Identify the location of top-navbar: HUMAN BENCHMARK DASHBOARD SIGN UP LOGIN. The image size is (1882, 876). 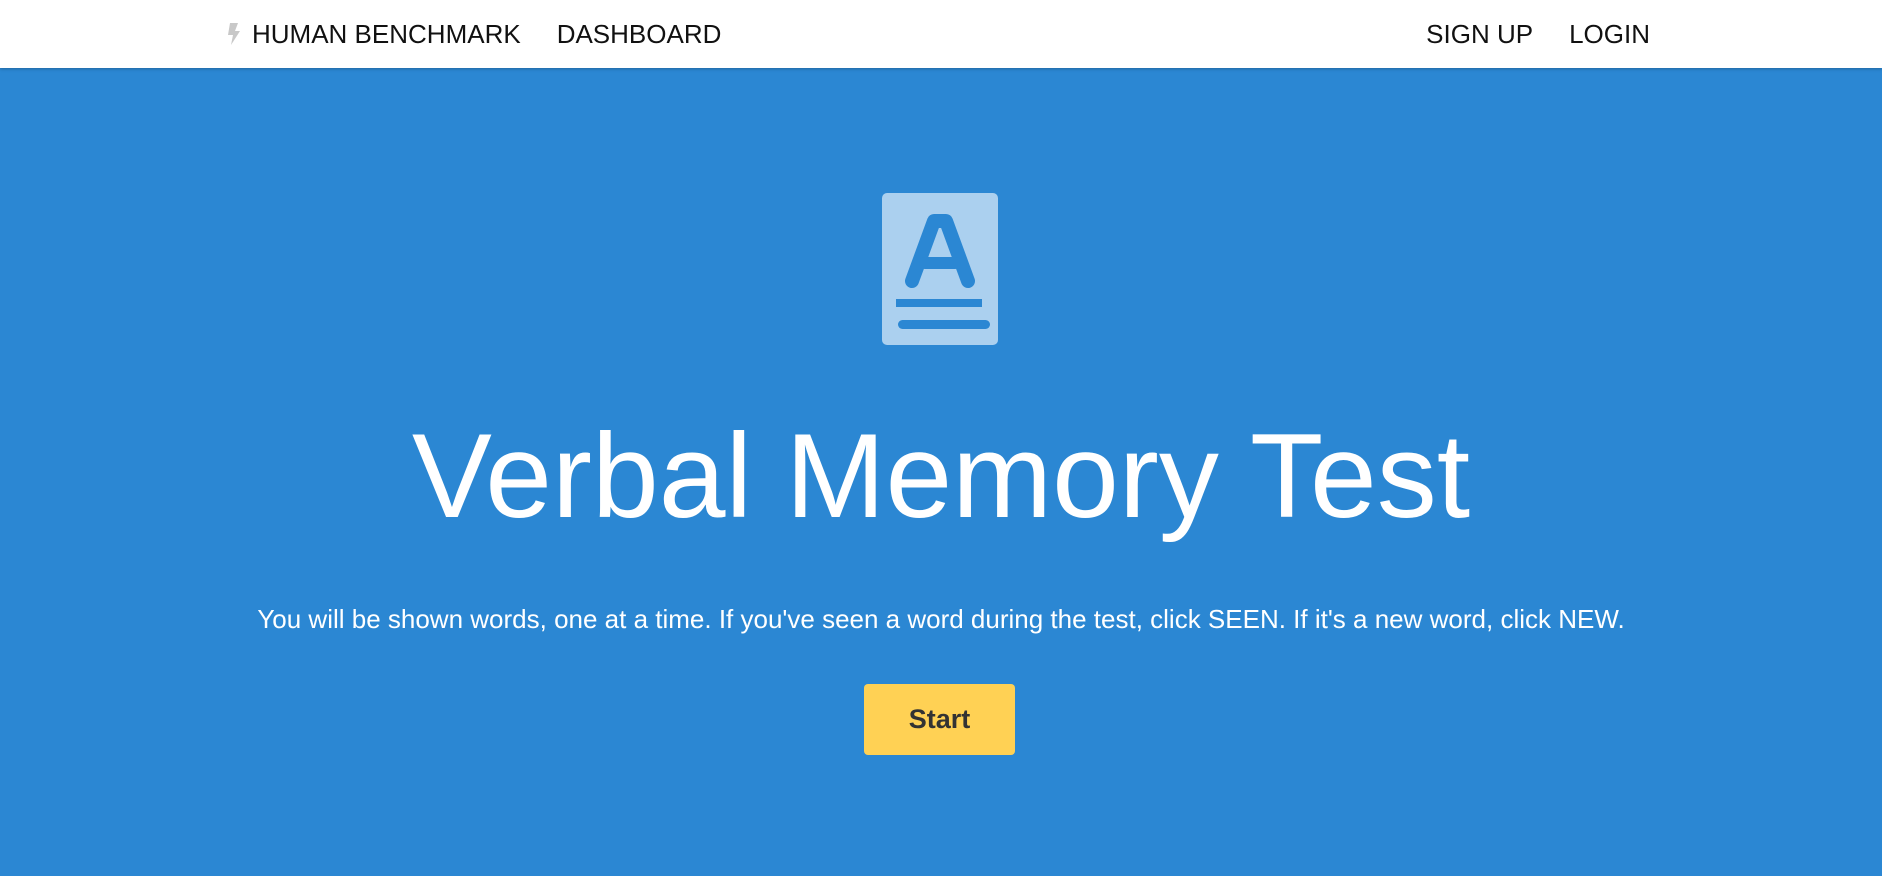
(941, 34).